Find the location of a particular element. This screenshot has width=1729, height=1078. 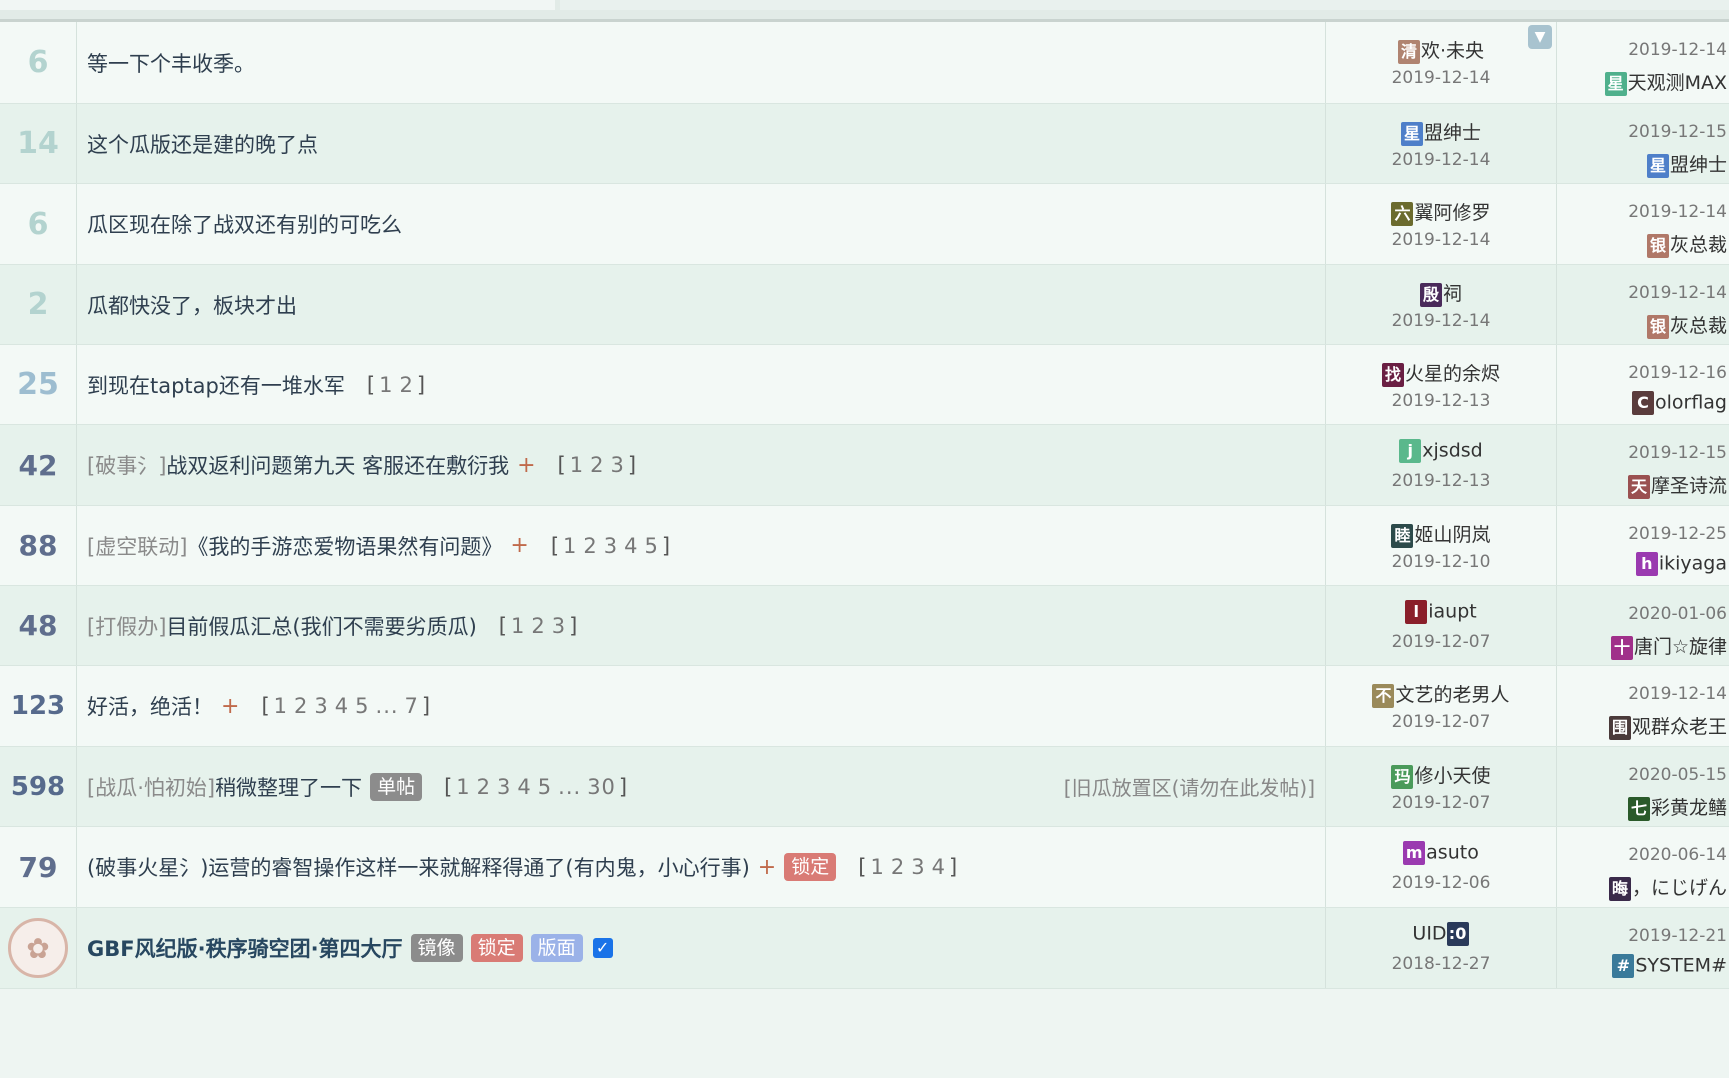

author-name: 玛修小天使 is located at coordinates (1441, 775).